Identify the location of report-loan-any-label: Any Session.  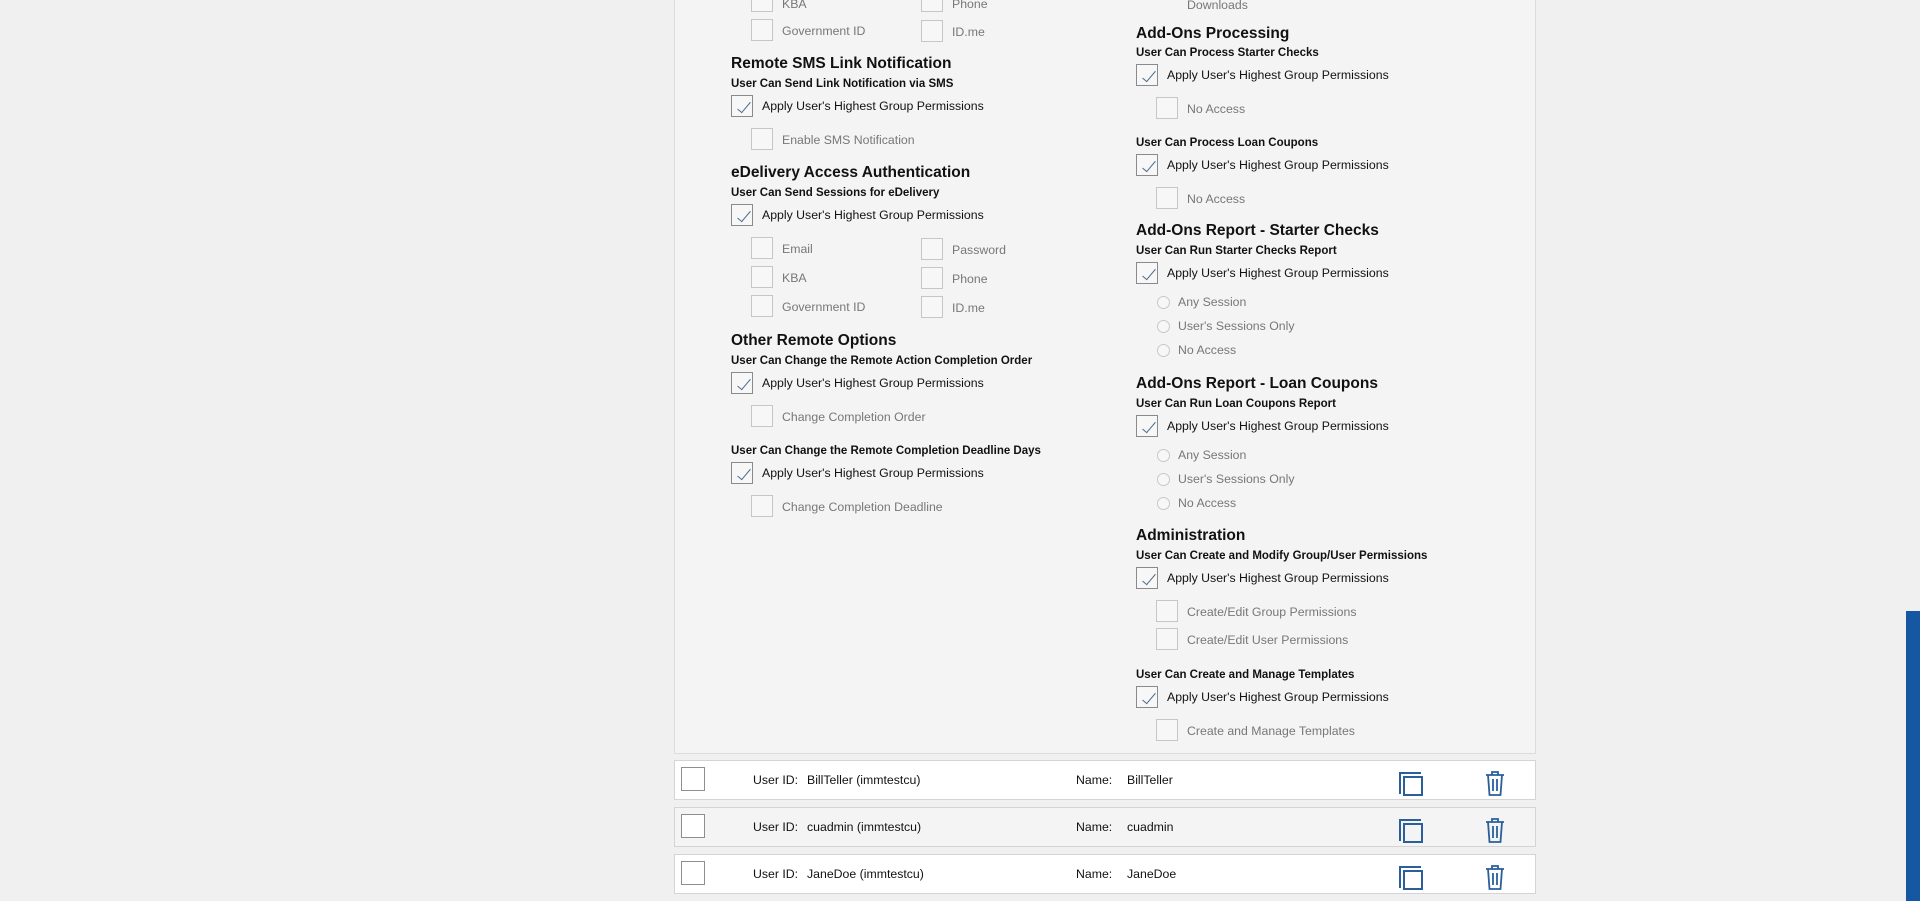
(1212, 455).